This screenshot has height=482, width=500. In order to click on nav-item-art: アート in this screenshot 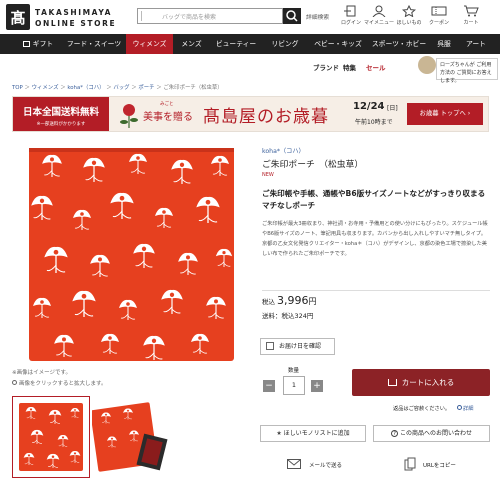, I will do `click(476, 44)`.